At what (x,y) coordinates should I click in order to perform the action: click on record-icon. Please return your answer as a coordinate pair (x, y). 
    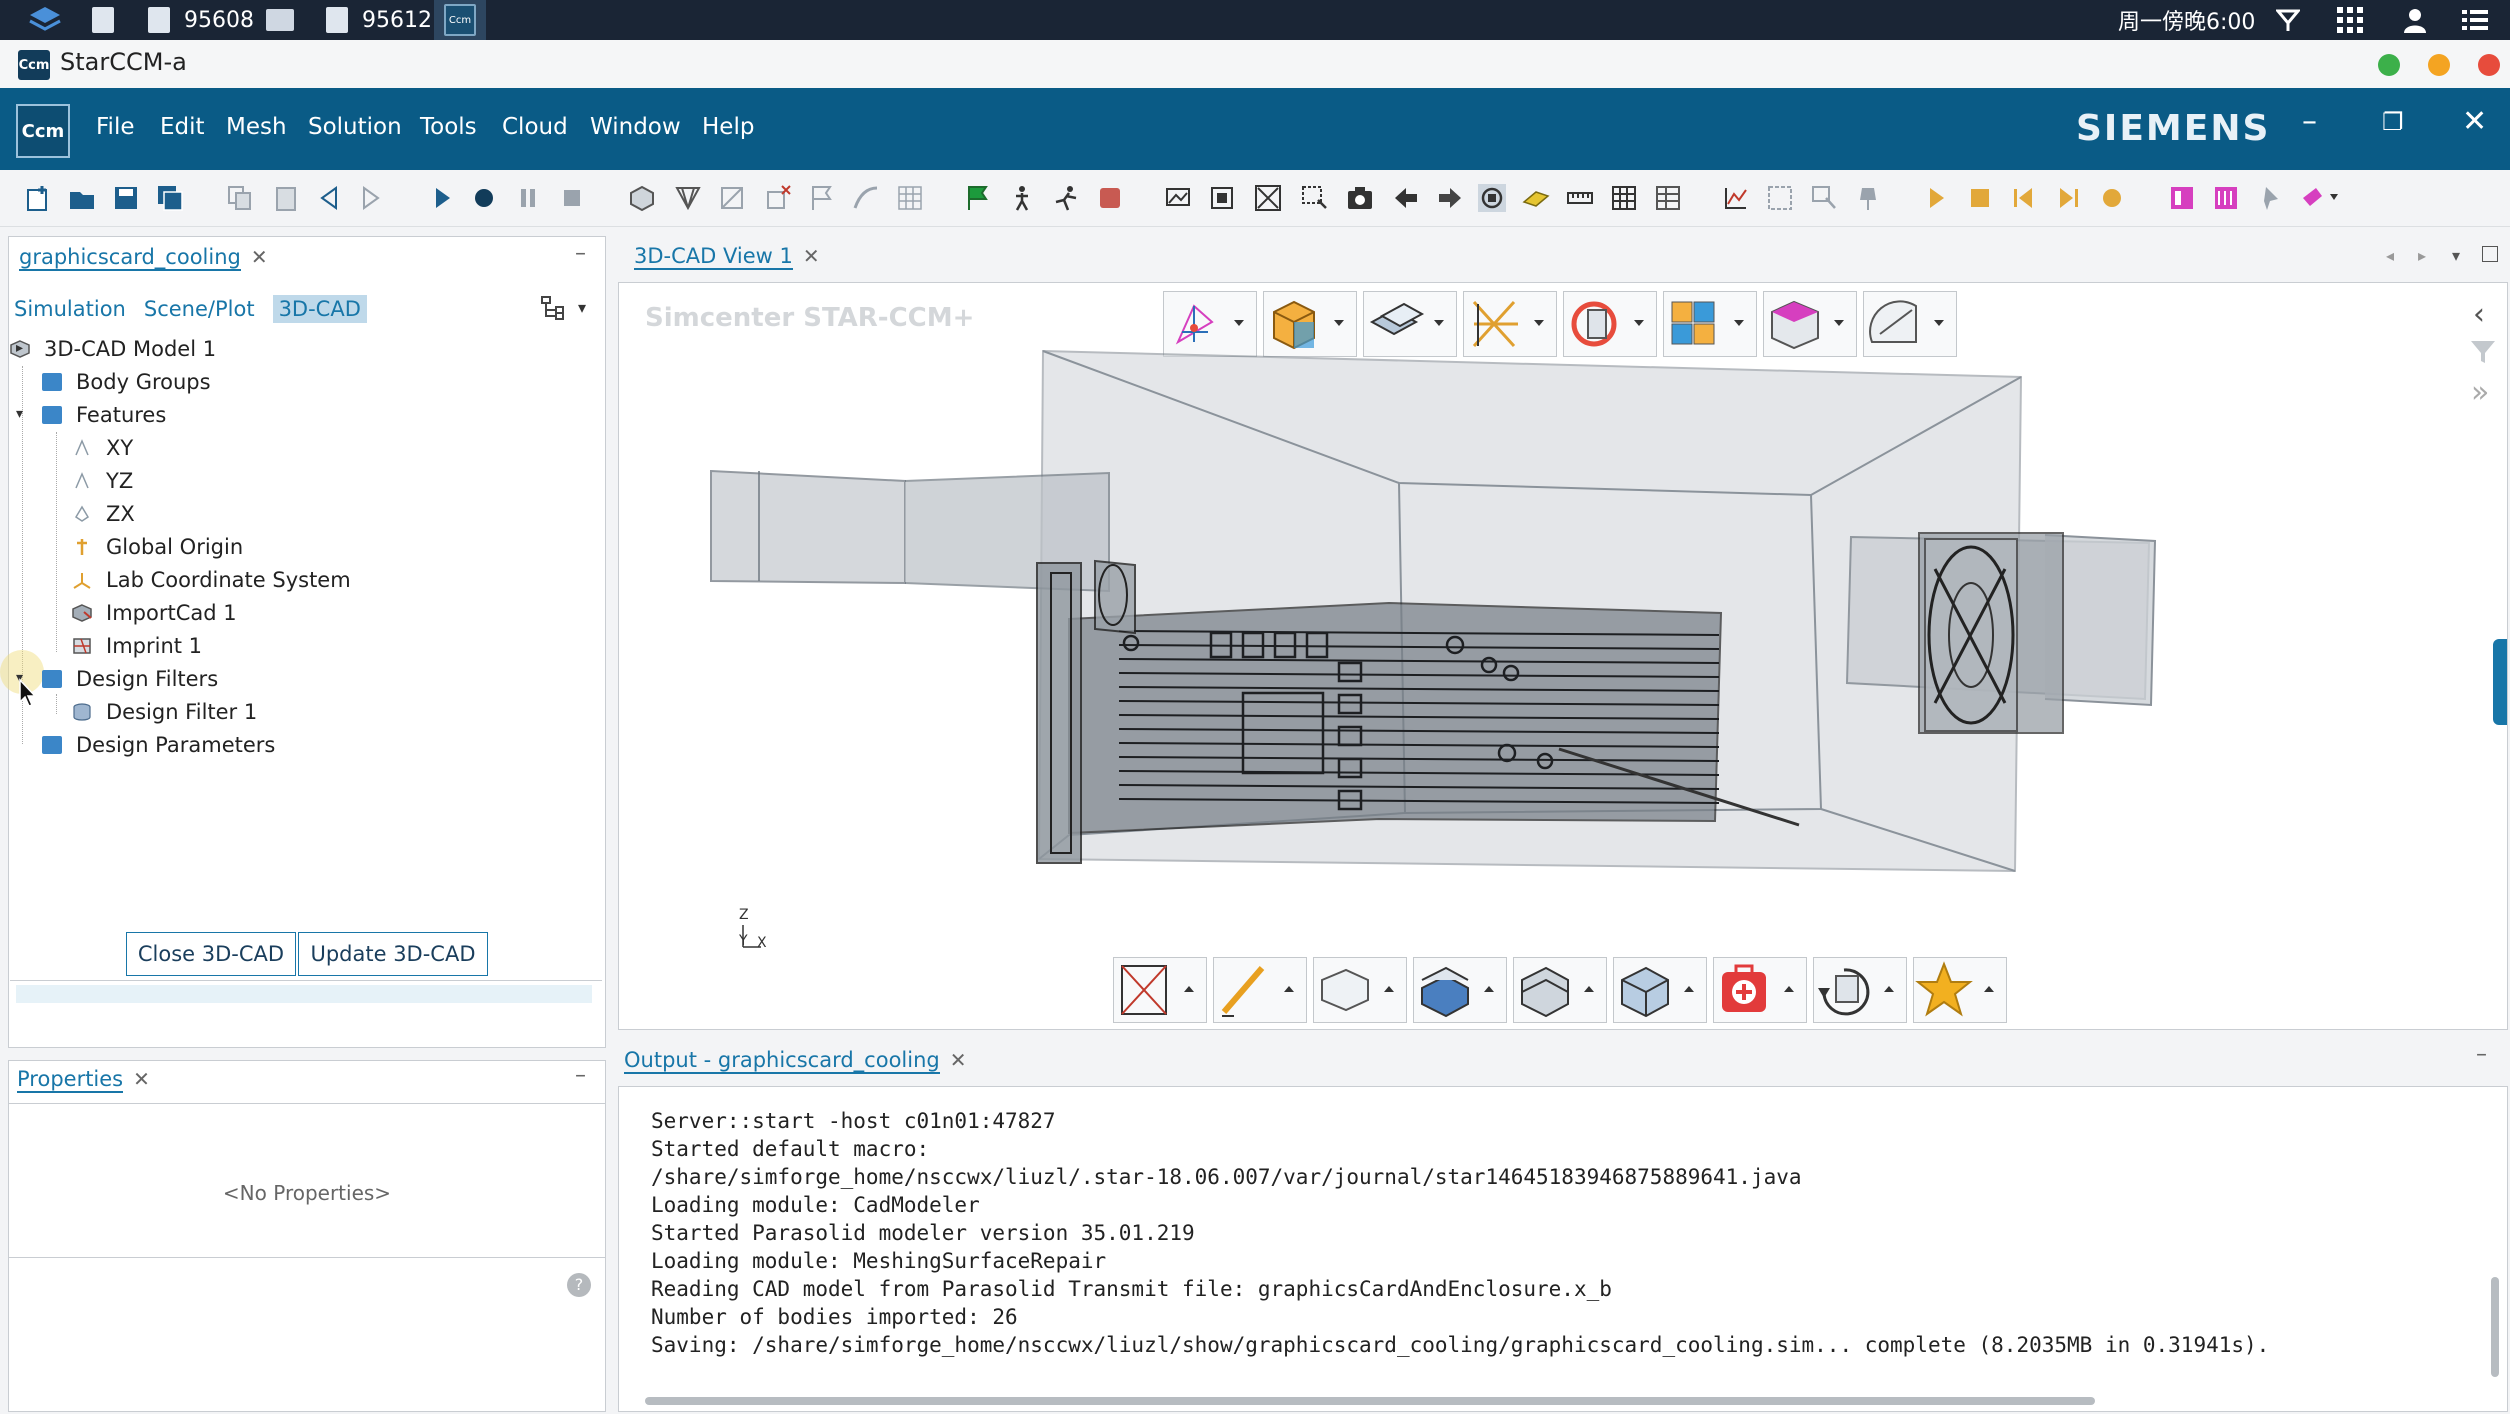
    Looking at the image, I should click on (484, 198).